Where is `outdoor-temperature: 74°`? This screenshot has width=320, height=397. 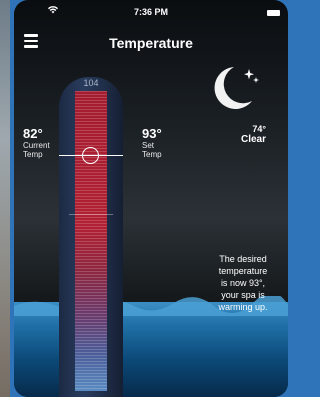
outdoor-temperature: 74° is located at coordinates (259, 129).